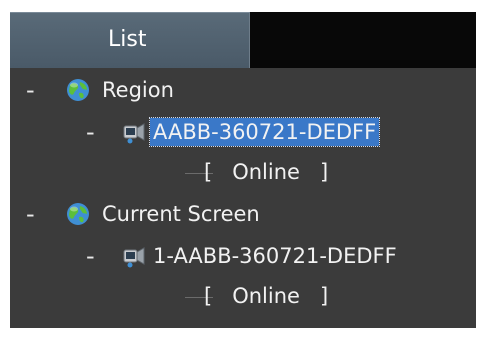 Image resolution: width=485 pixels, height=337 pixels. I want to click on tree-node-device: - 1-AABB-360721-DEDFF, so click(243, 259).